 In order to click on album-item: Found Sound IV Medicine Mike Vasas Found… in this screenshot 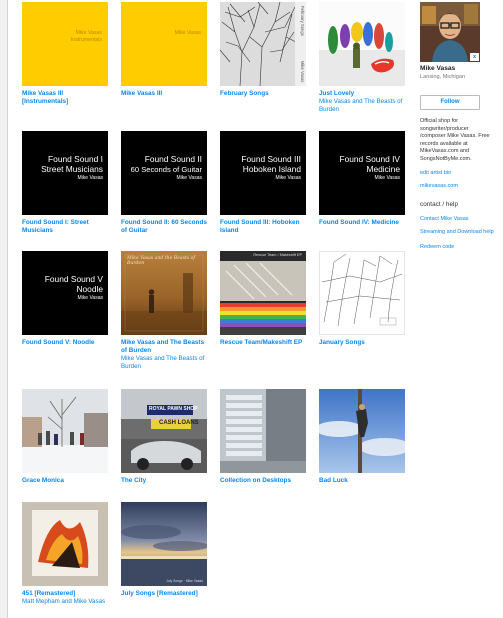, I will do `click(362, 179)`.